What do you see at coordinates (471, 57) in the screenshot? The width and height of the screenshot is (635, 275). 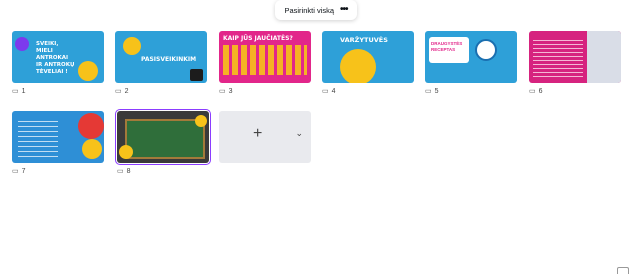 I see `page-thumbnail: DRAUGYSTĖS RECEPTAS` at bounding box center [471, 57].